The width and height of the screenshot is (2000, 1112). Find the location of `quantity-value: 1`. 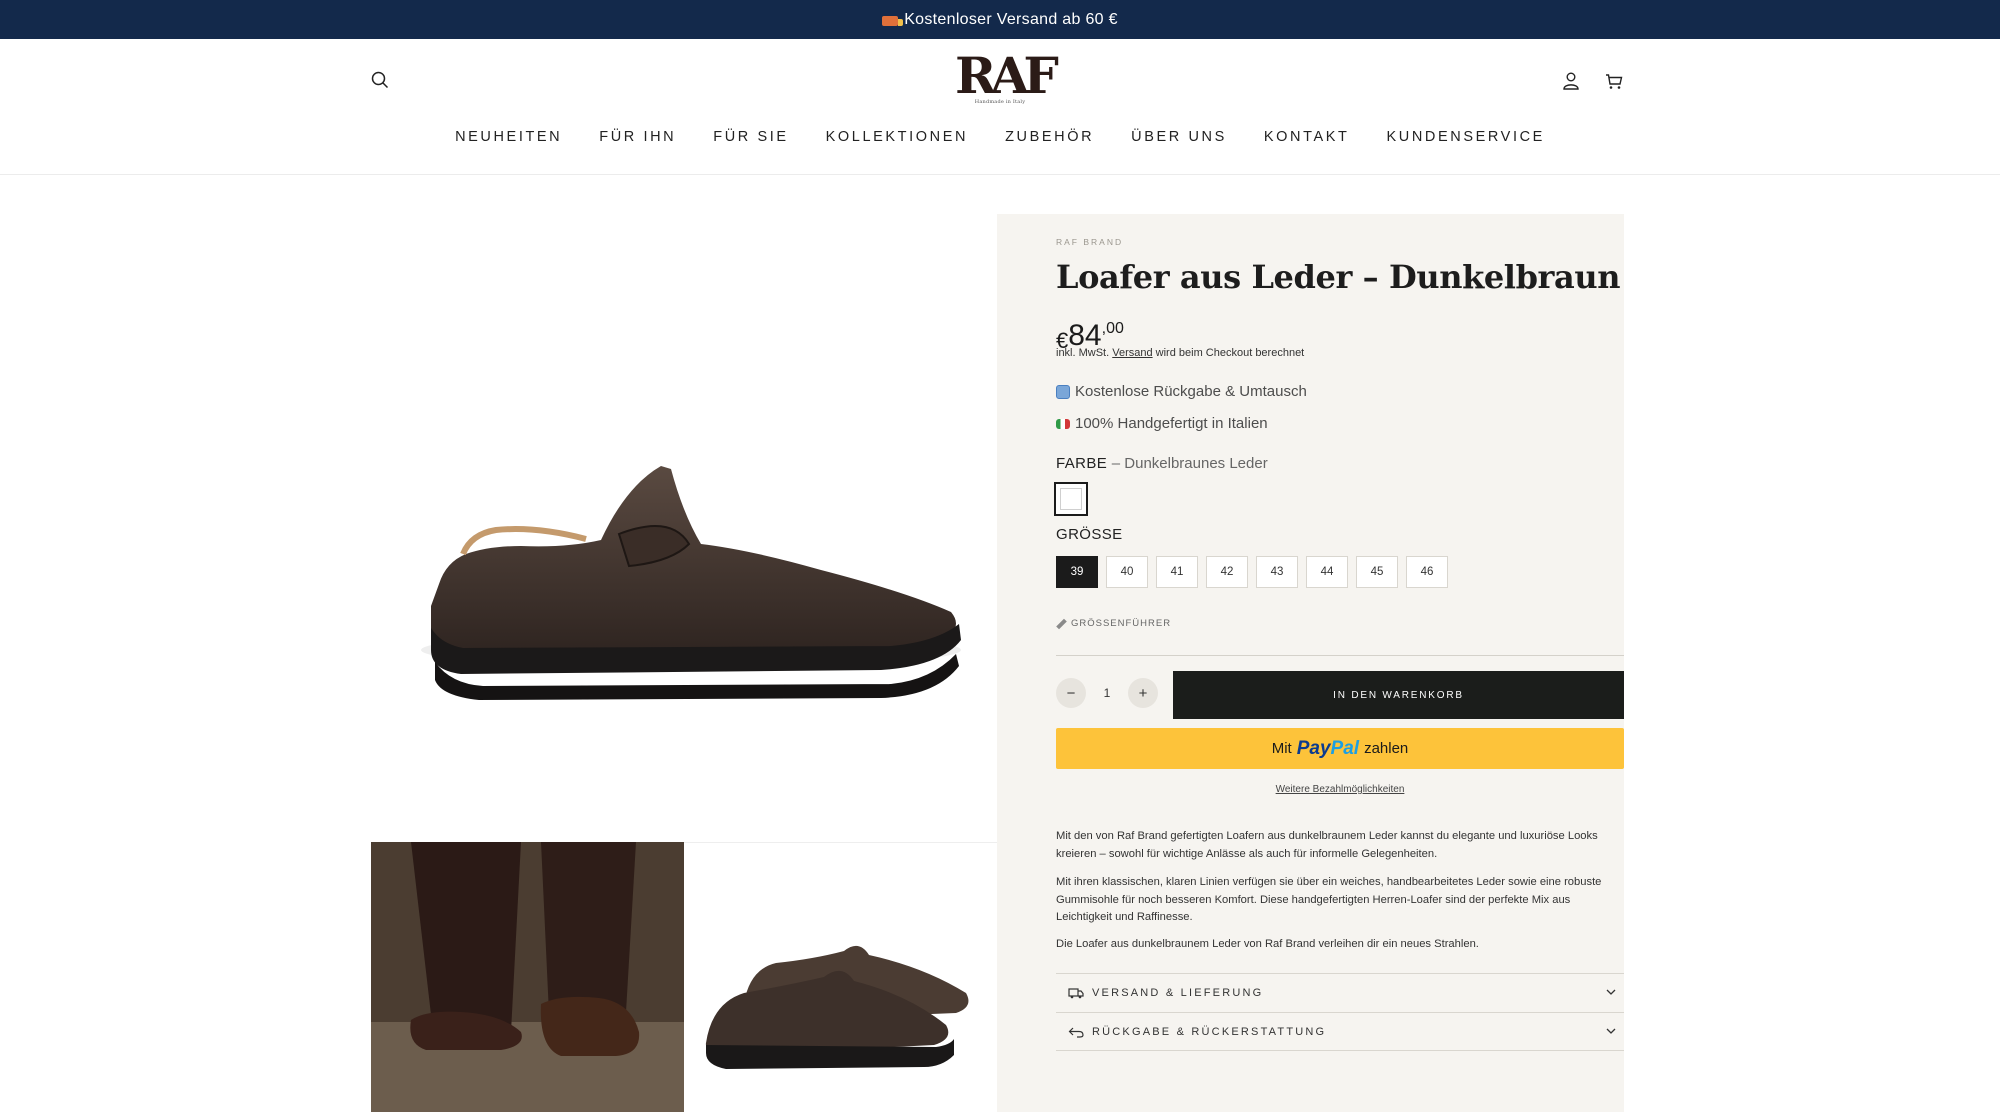

quantity-value: 1 is located at coordinates (1107, 693).